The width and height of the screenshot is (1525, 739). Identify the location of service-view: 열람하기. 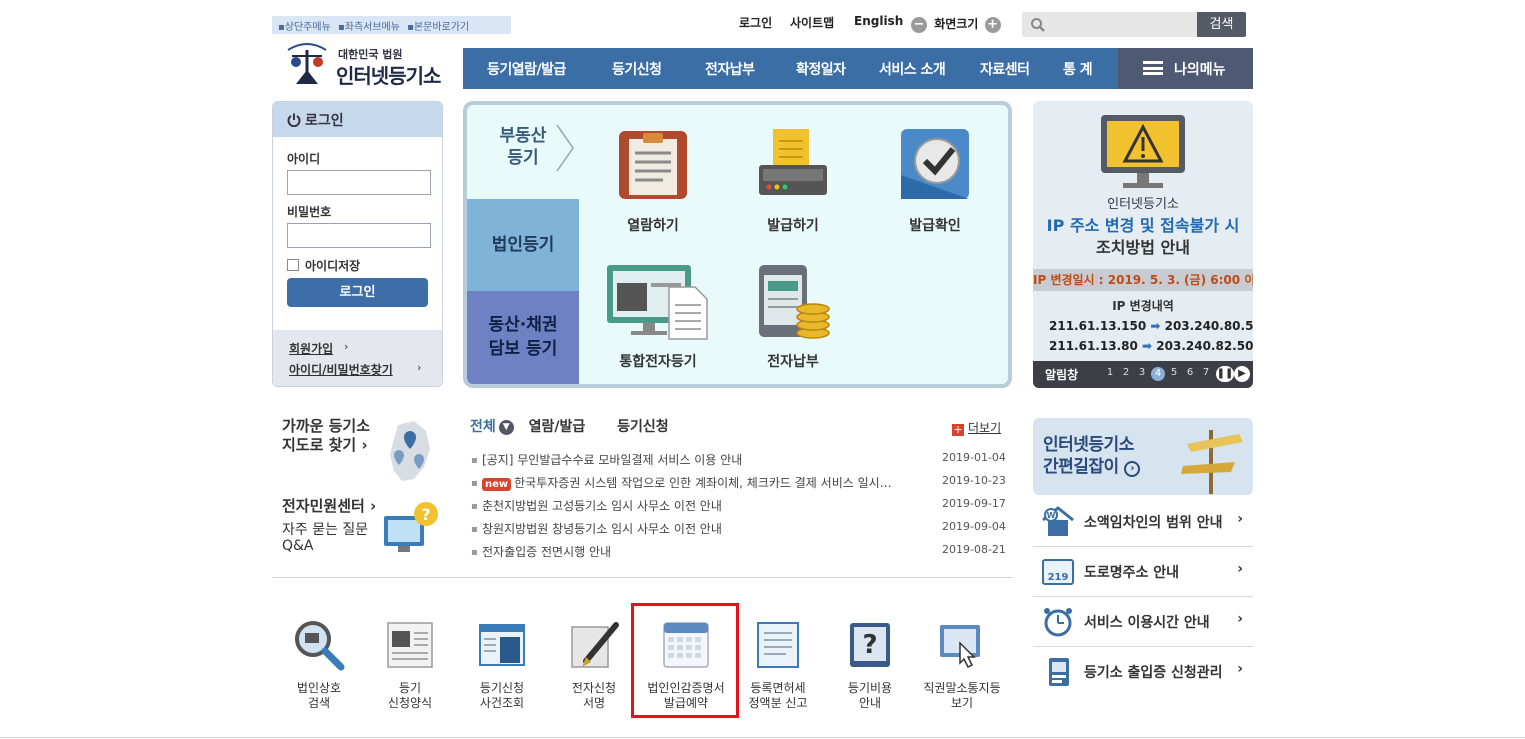
(653, 180).